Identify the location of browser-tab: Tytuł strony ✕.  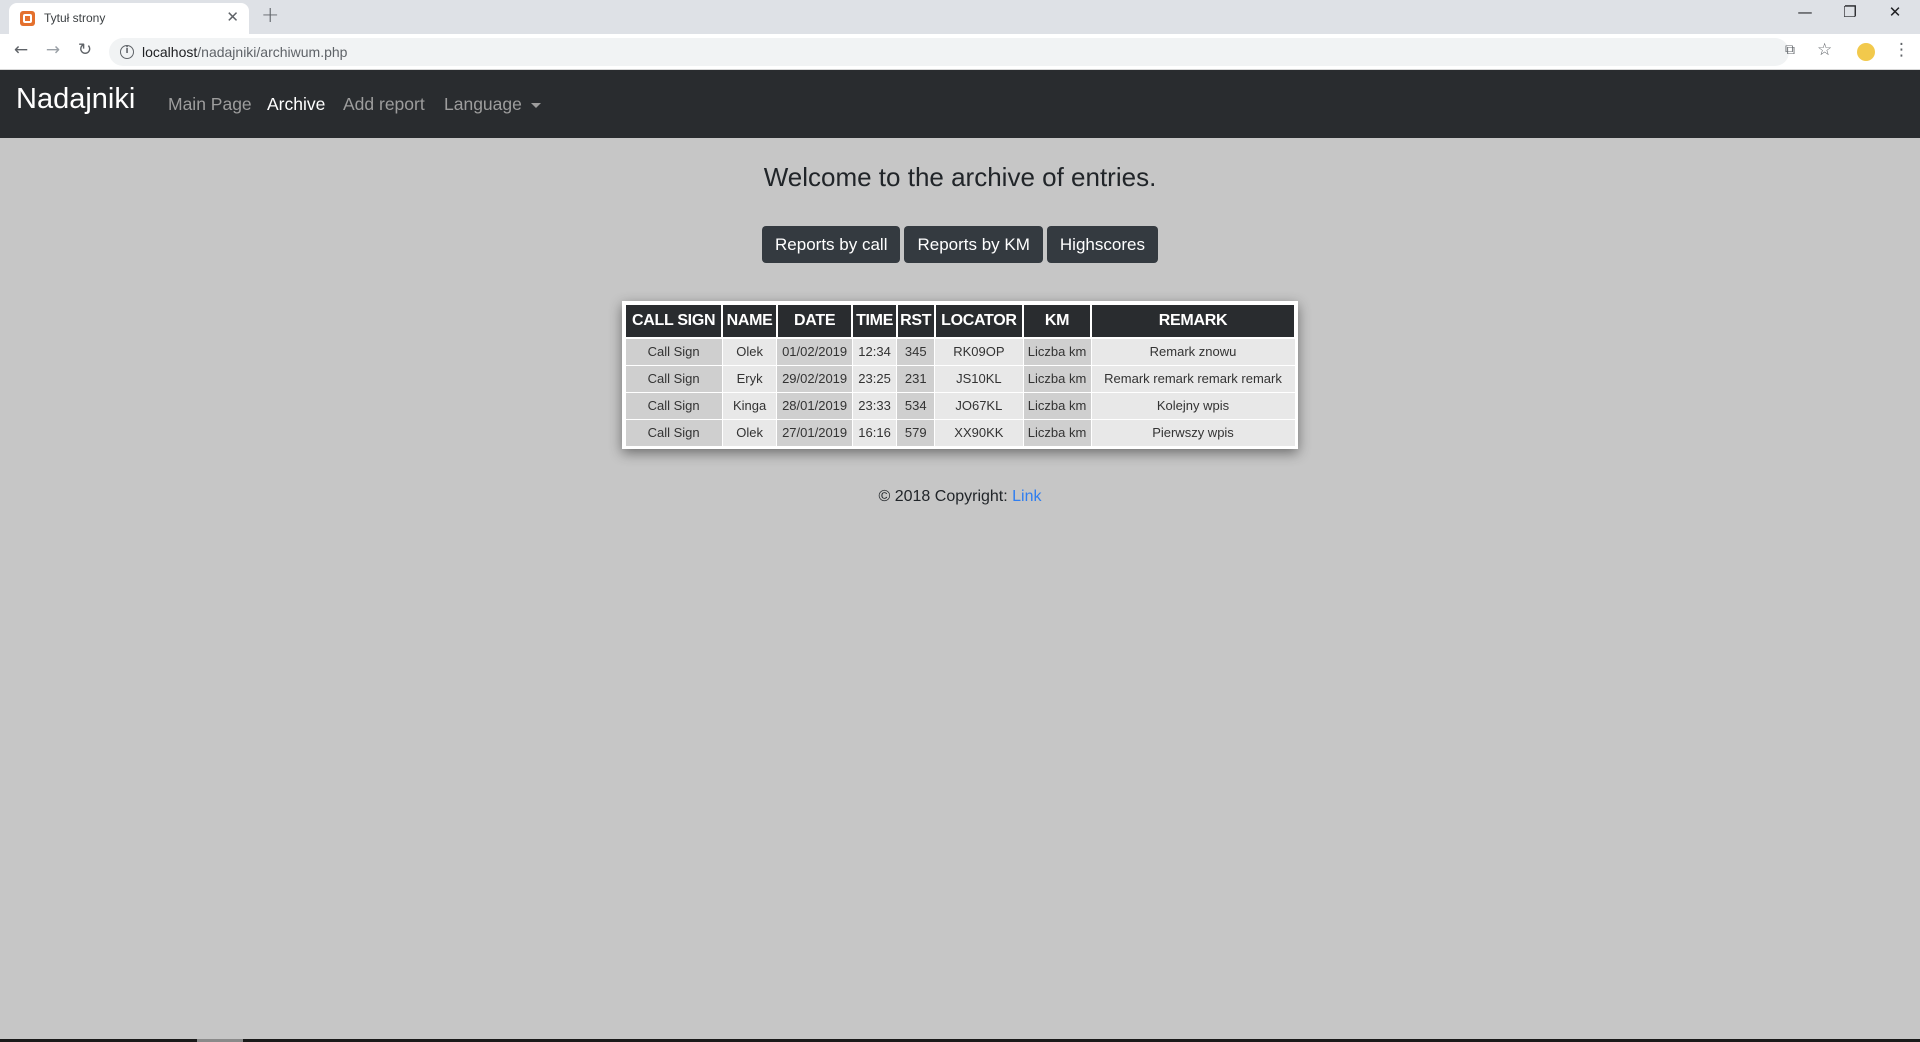
(129, 18).